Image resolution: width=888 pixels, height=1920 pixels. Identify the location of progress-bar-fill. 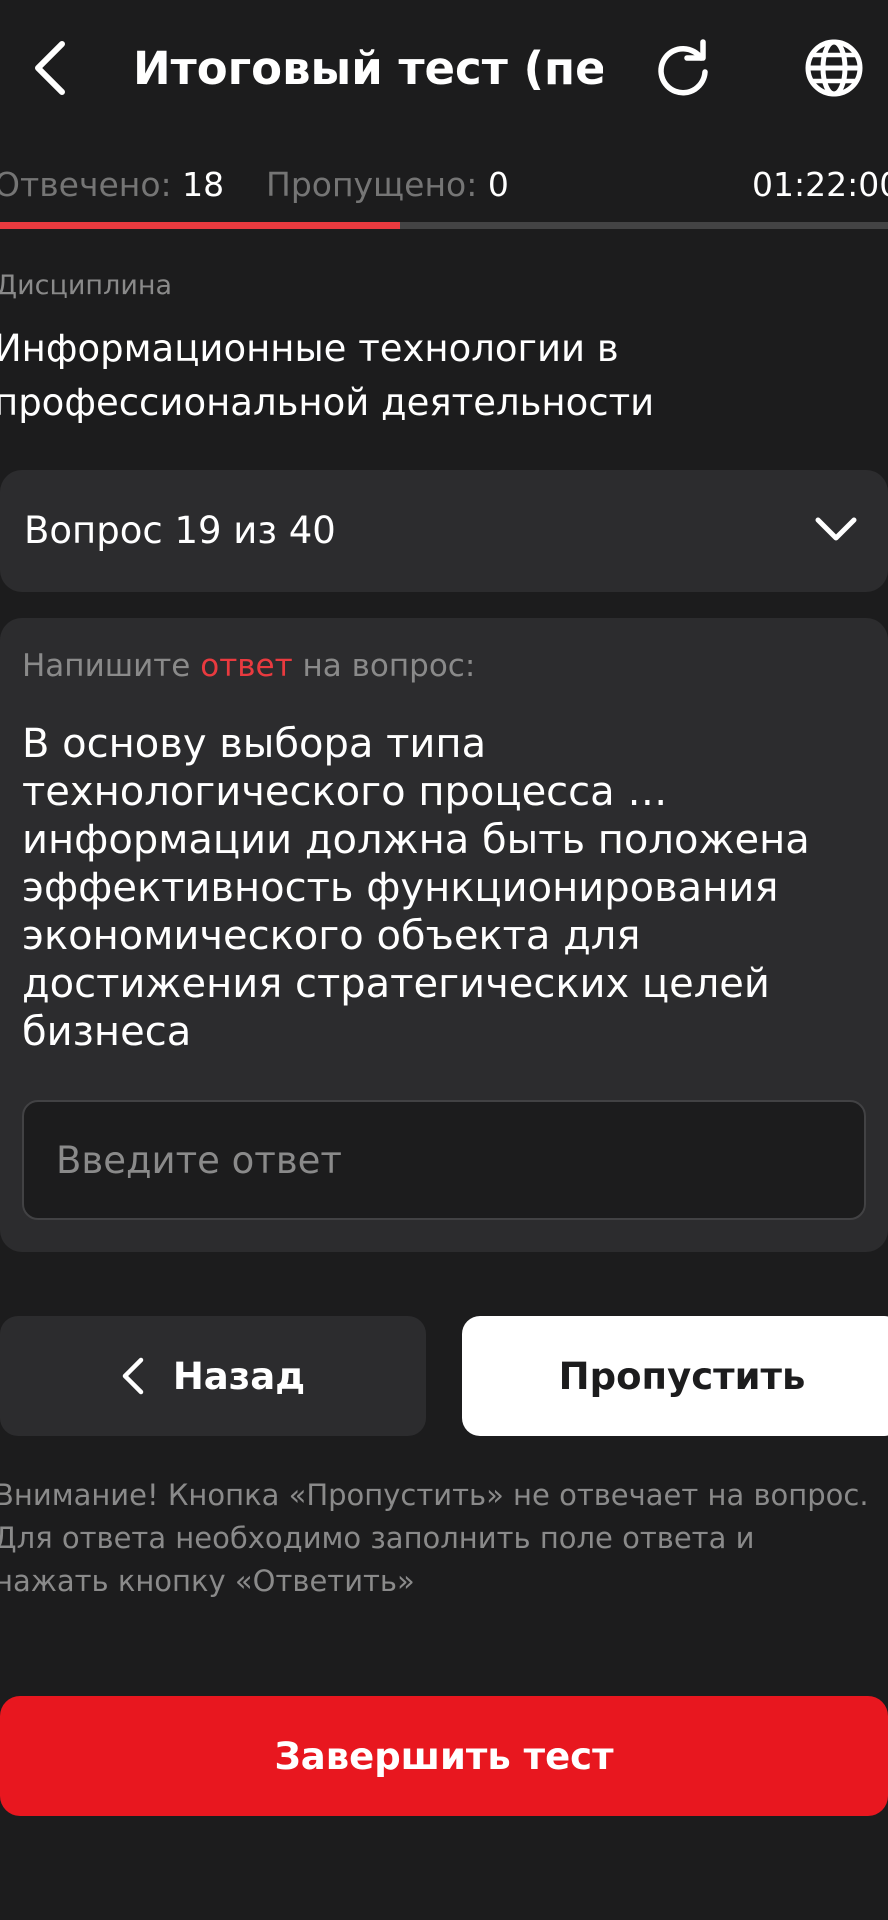
(200, 225).